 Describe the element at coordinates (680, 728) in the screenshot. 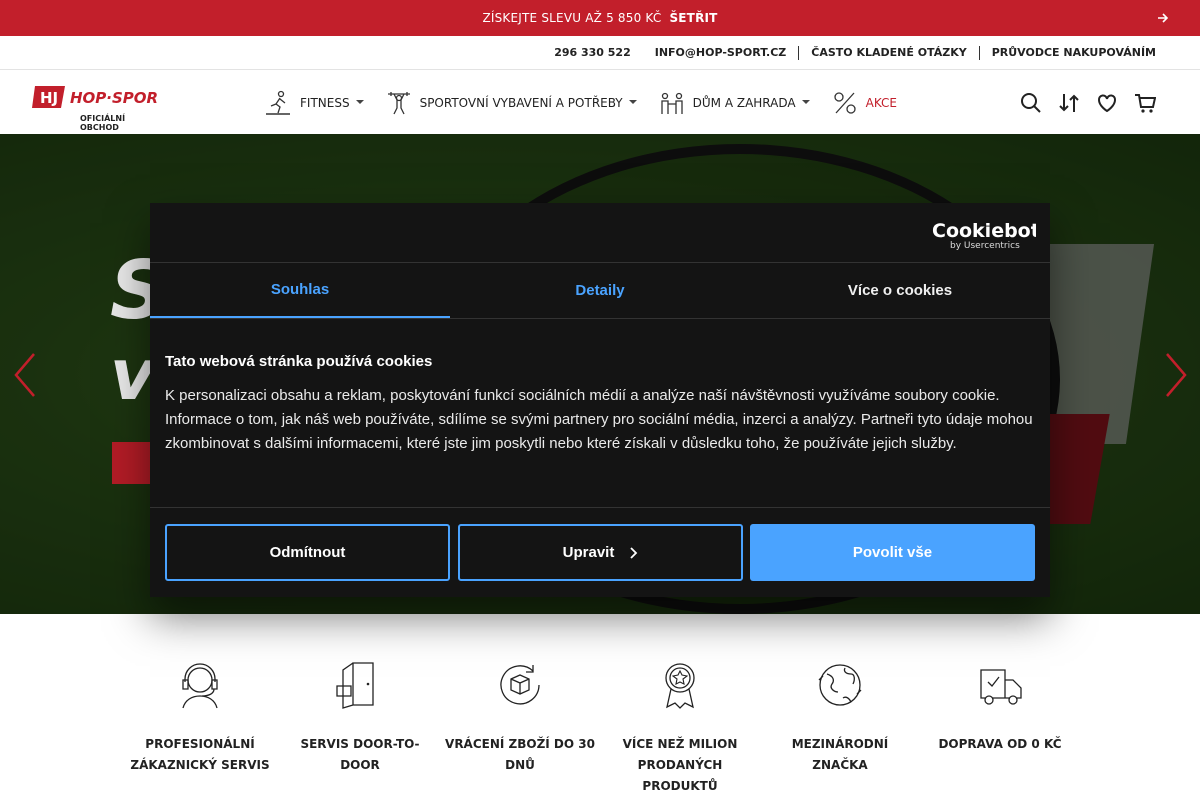

I see `feature-item: VÍCE NEŽ MILION PRODANÝCH PRODUKTŮ` at that location.